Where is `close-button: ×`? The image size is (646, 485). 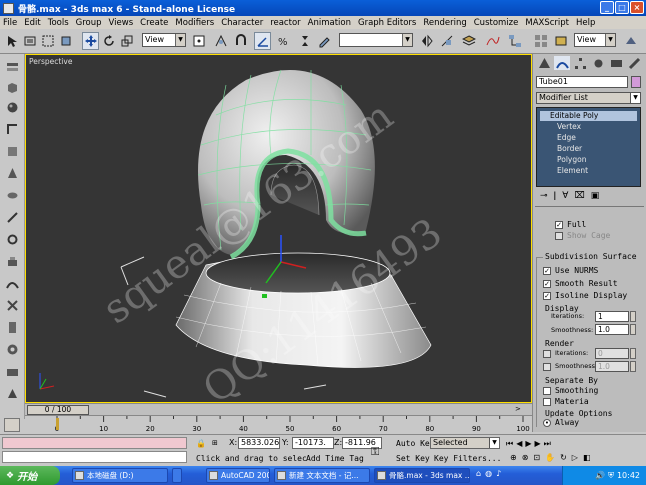 close-button: × is located at coordinates (637, 7).